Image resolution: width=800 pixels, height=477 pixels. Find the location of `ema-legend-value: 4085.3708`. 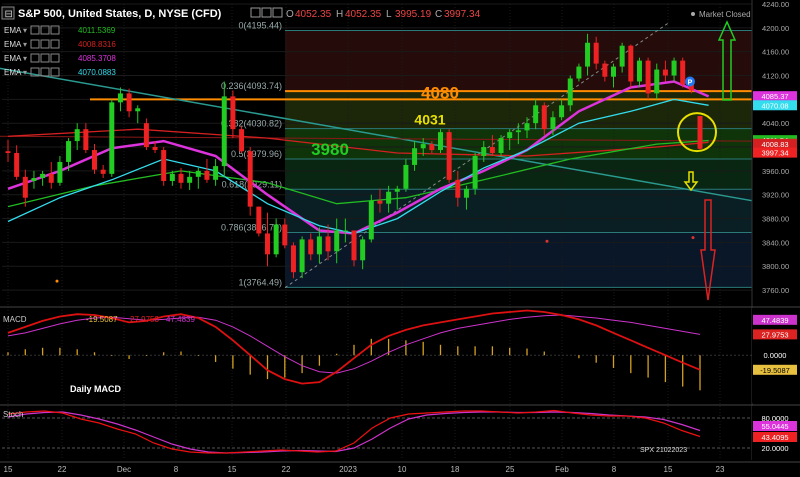

ema-legend-value: 4085.3708 is located at coordinates (97, 58).